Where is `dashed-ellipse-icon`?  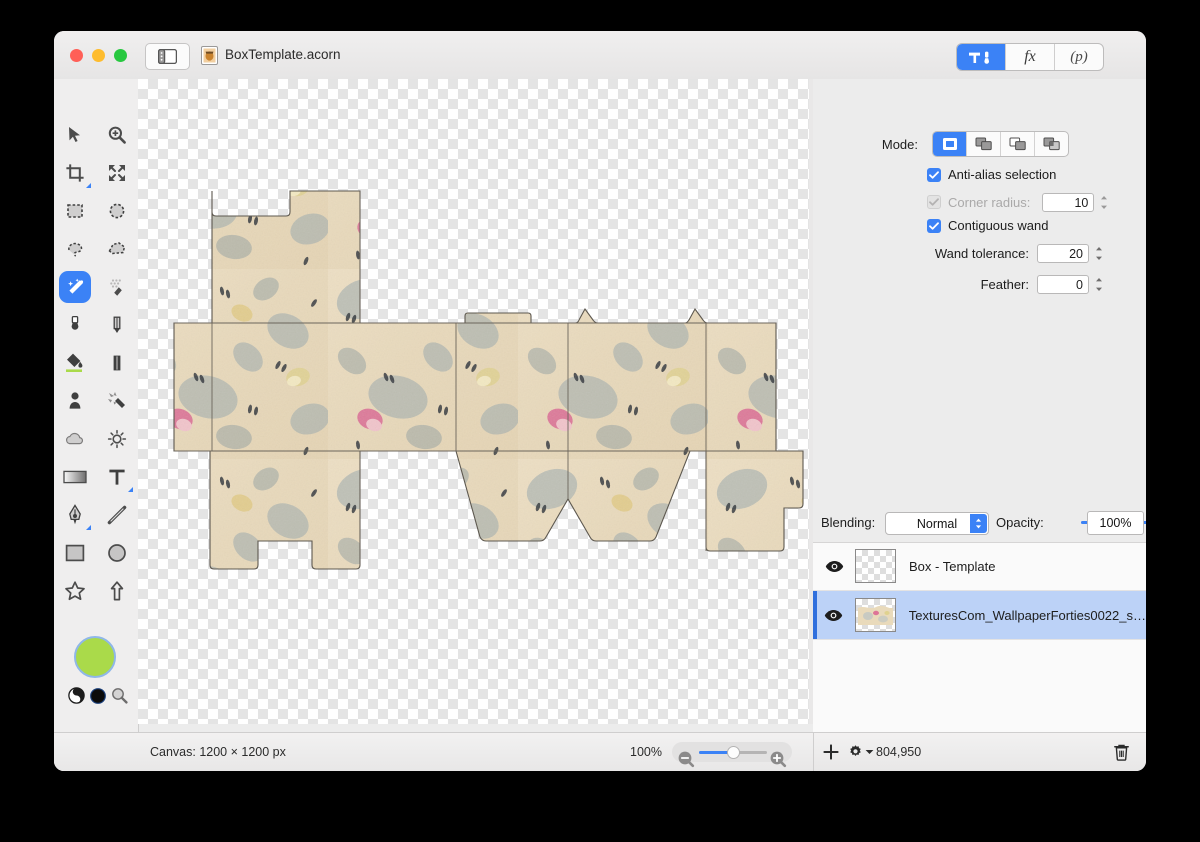 dashed-ellipse-icon is located at coordinates (117, 211).